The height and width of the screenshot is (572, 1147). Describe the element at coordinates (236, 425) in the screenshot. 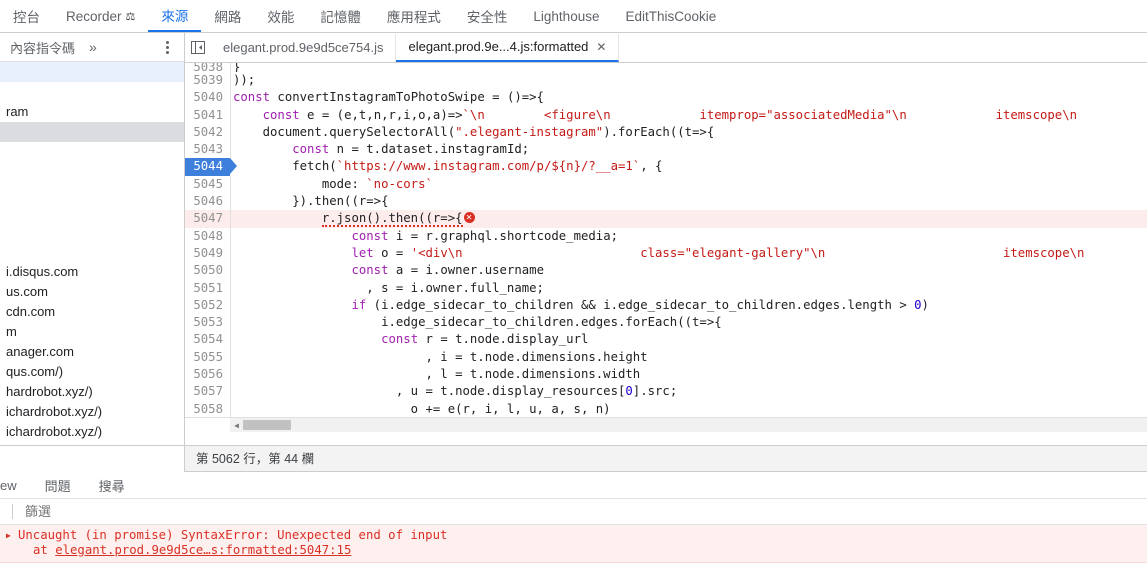

I see `scroll-left-icon: ◀` at that location.